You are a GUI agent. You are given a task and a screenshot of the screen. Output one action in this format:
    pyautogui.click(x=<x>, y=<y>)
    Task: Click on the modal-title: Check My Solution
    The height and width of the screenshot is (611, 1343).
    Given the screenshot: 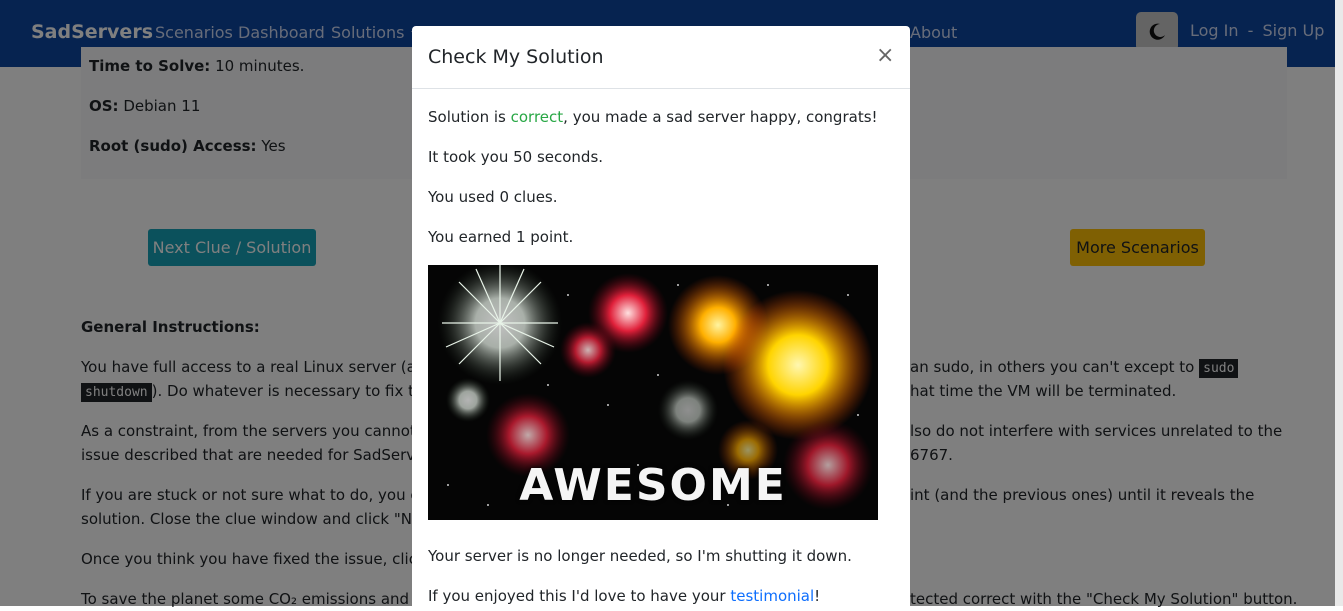 What is the action you would take?
    pyautogui.click(x=516, y=57)
    